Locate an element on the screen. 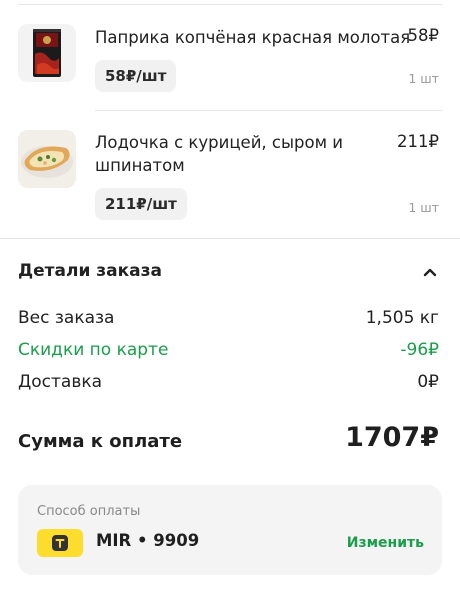  total-label: Сумма к оплате is located at coordinates (100, 441).